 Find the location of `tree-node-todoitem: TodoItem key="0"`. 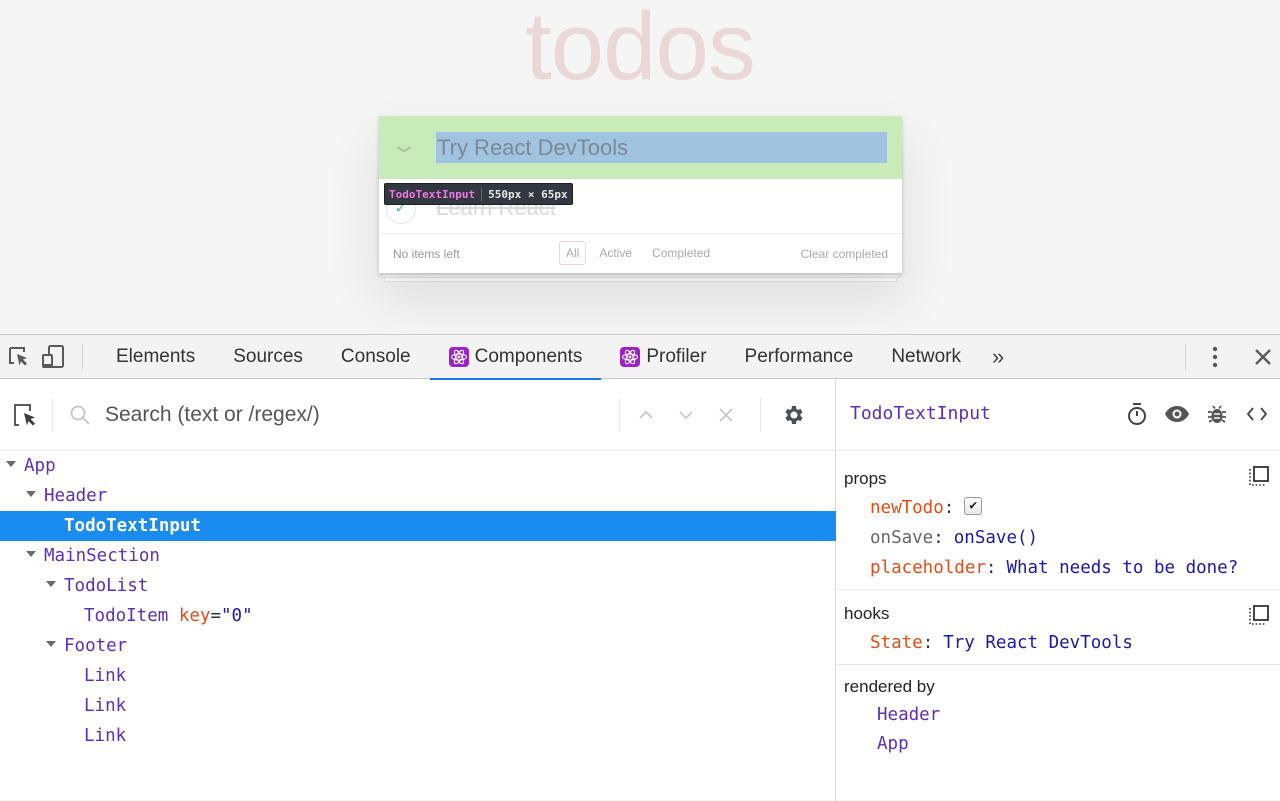

tree-node-todoitem: TodoItem key="0" is located at coordinates (418, 616).